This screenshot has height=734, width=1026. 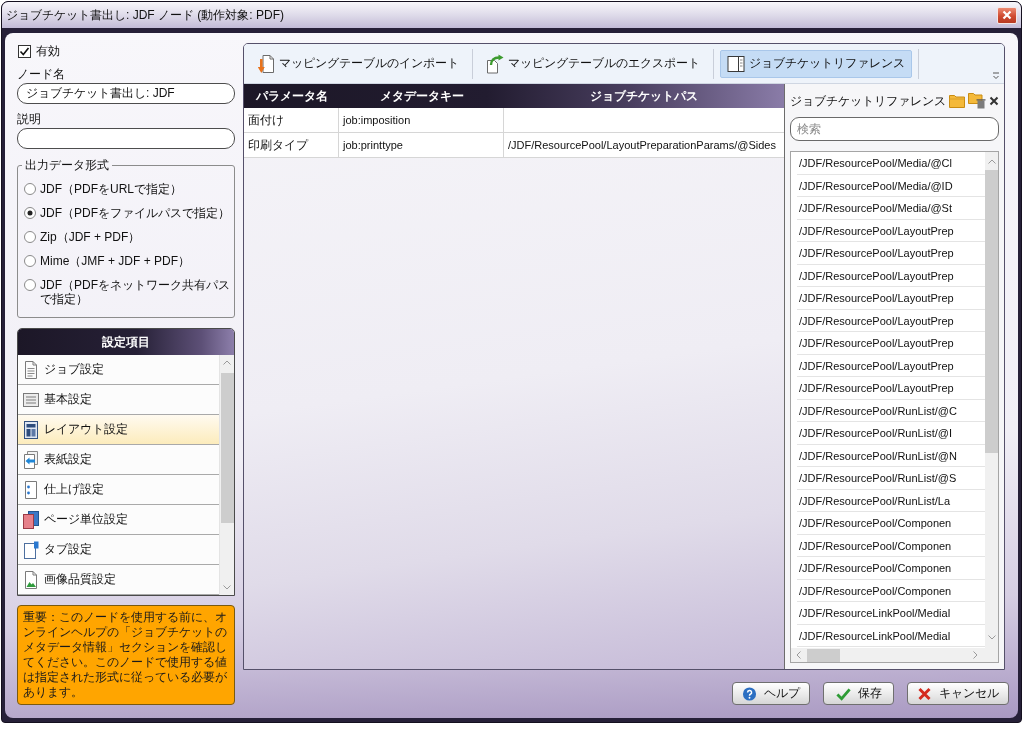 What do you see at coordinates (41, 74) in the screenshot?
I see `field-label: ノード名` at bounding box center [41, 74].